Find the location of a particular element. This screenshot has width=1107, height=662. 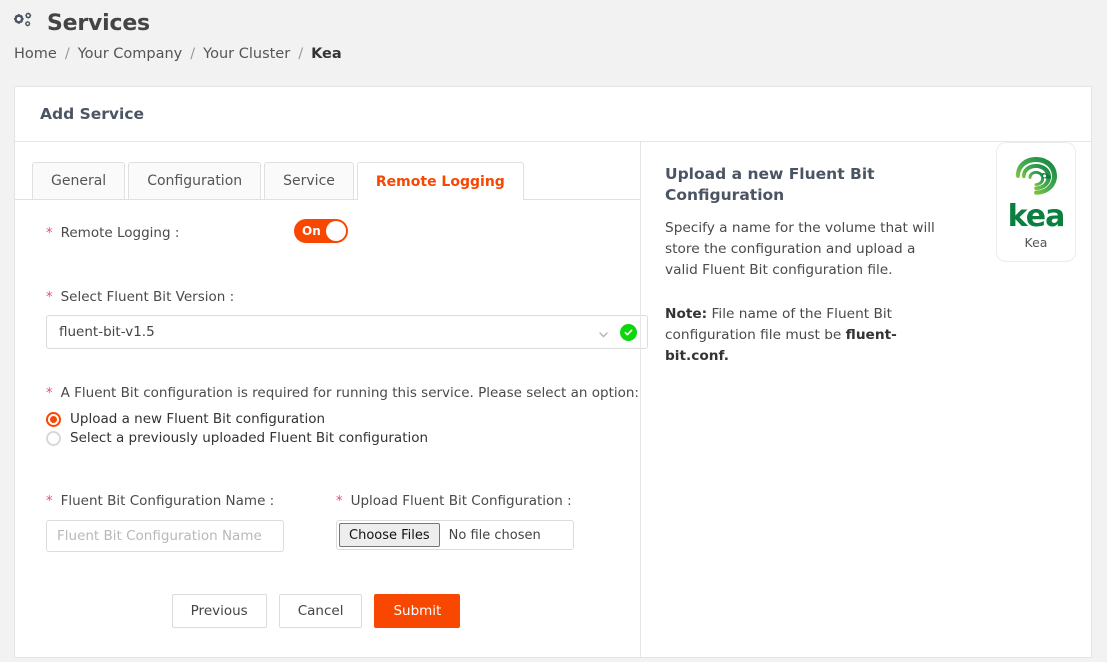

info-title: Upload a new Fluent Bit Configuration is located at coordinates (770, 184).